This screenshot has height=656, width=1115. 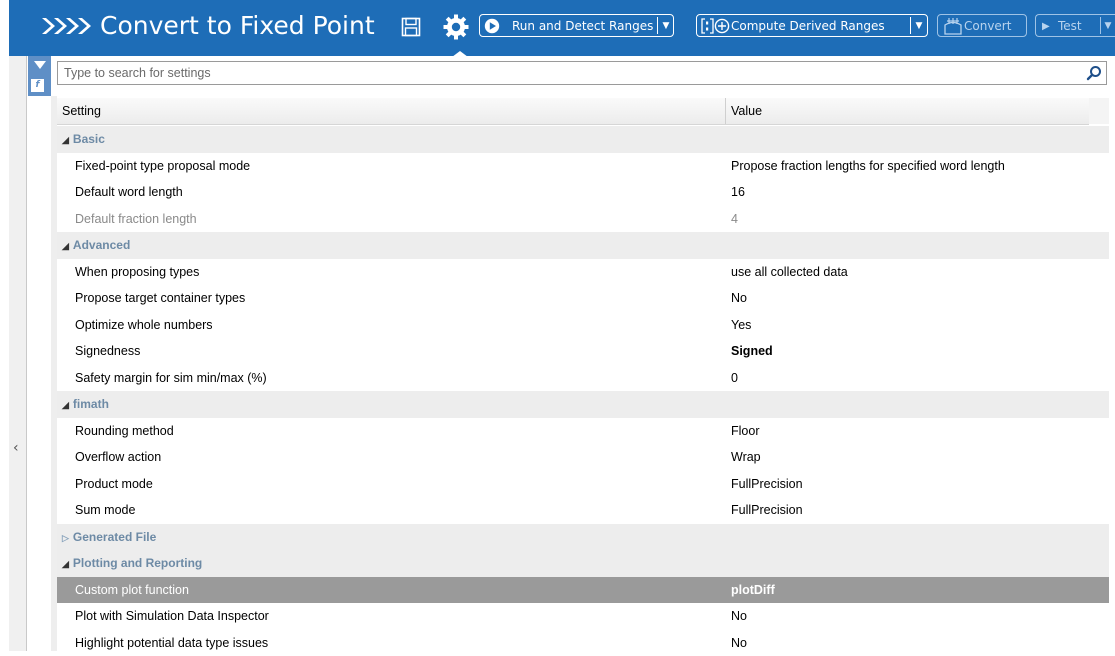 I want to click on setting-label: Default fraction length, so click(x=136, y=219).